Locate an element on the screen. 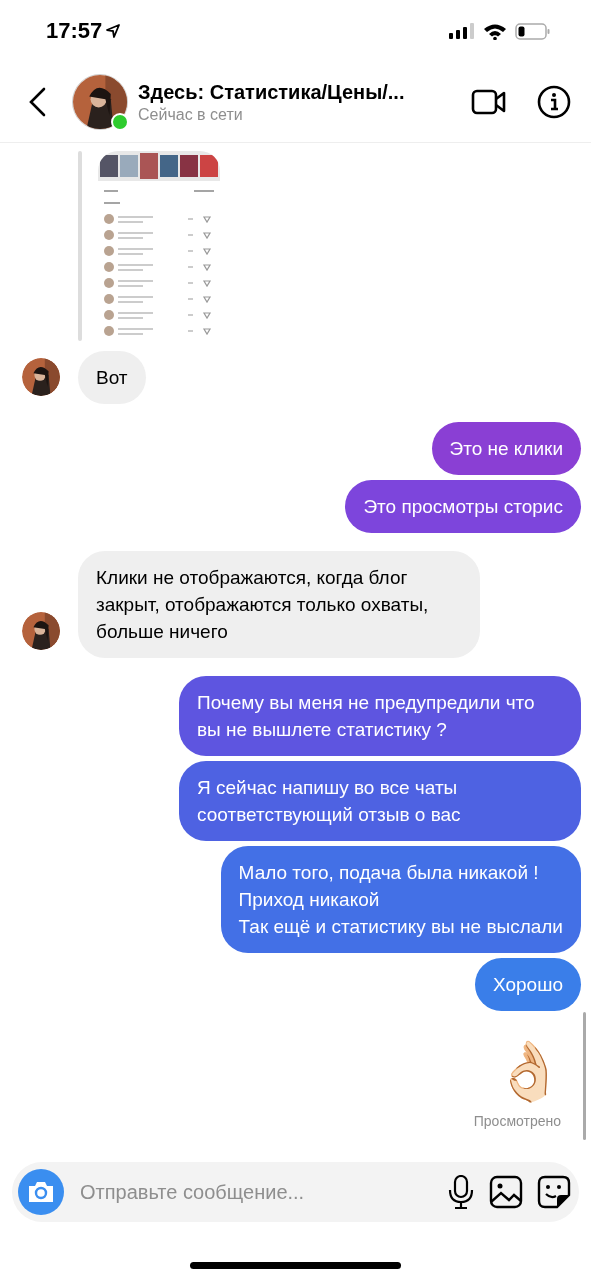  message-bubble: Это не клики is located at coordinates (506, 448).